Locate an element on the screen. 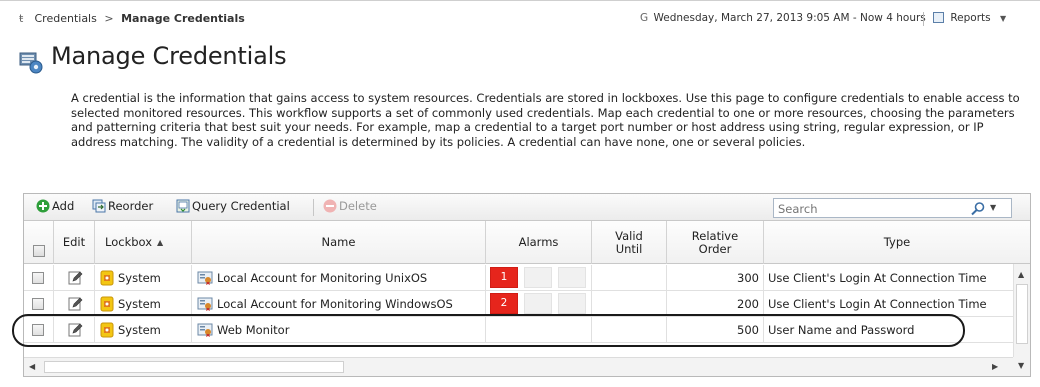 This screenshot has width=1040, height=387. relative-order-cell: 300 is located at coordinates (715, 277).